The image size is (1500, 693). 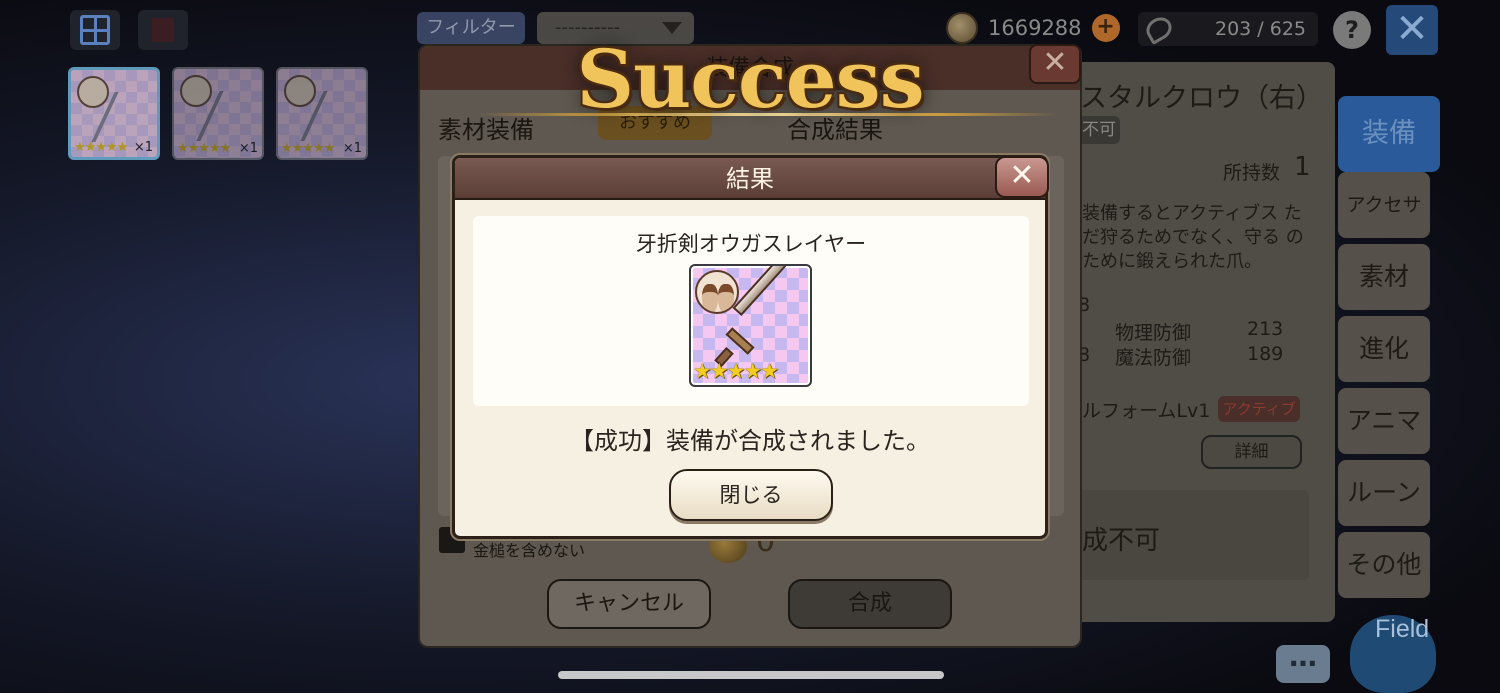 What do you see at coordinates (751, 495) in the screenshot?
I see `close-button: 閉じる` at bounding box center [751, 495].